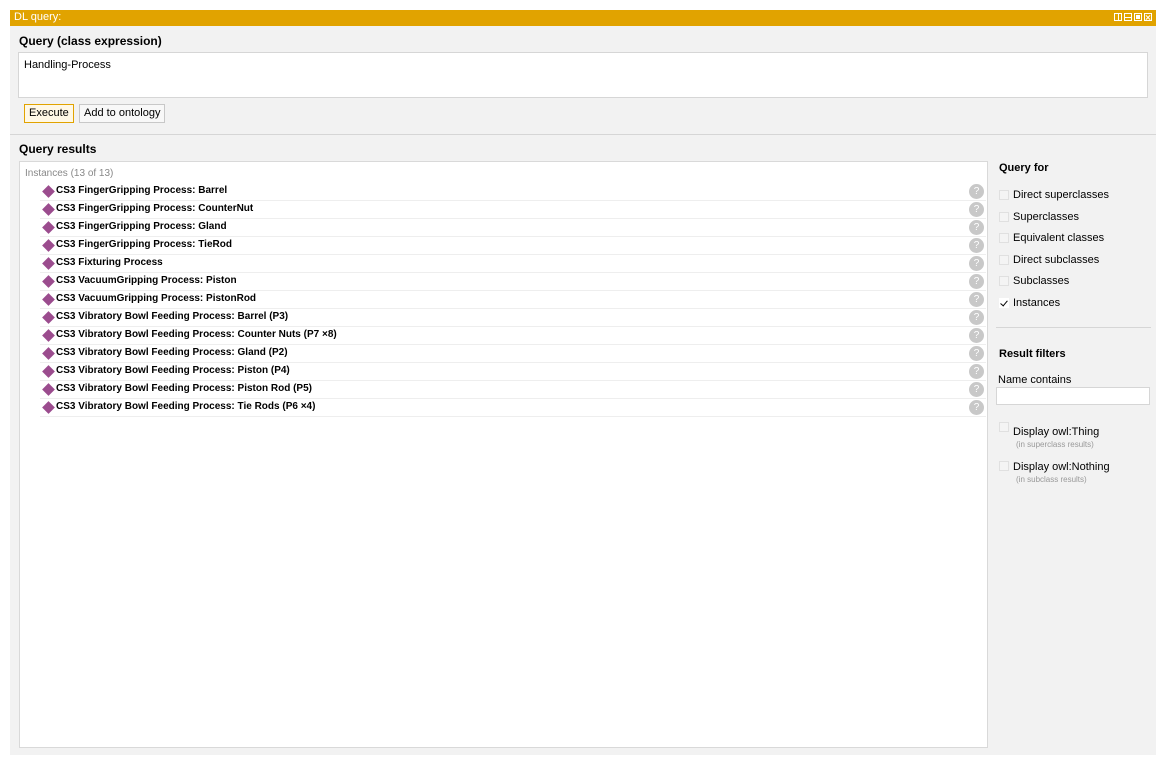 The image size is (1161, 764). Describe the element at coordinates (513, 264) in the screenshot. I see `result-item: CS3 Fixturing Process?` at that location.